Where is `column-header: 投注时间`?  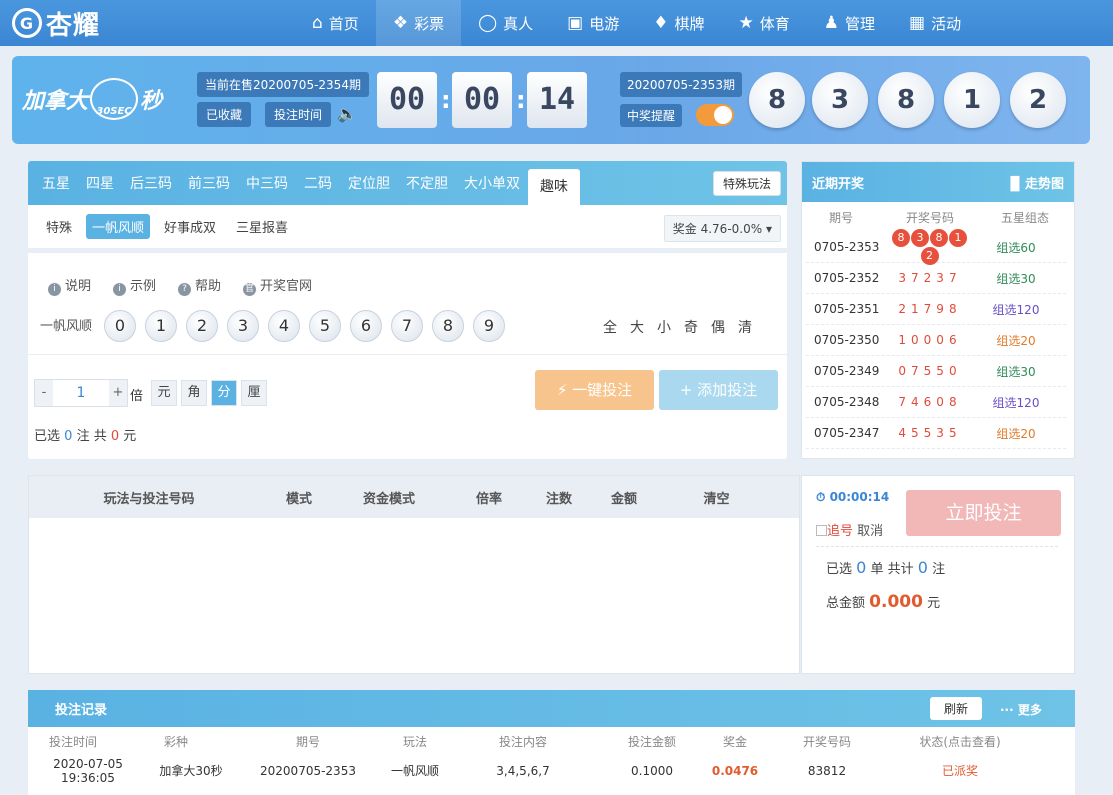
column-header: 投注时间 is located at coordinates (72, 742).